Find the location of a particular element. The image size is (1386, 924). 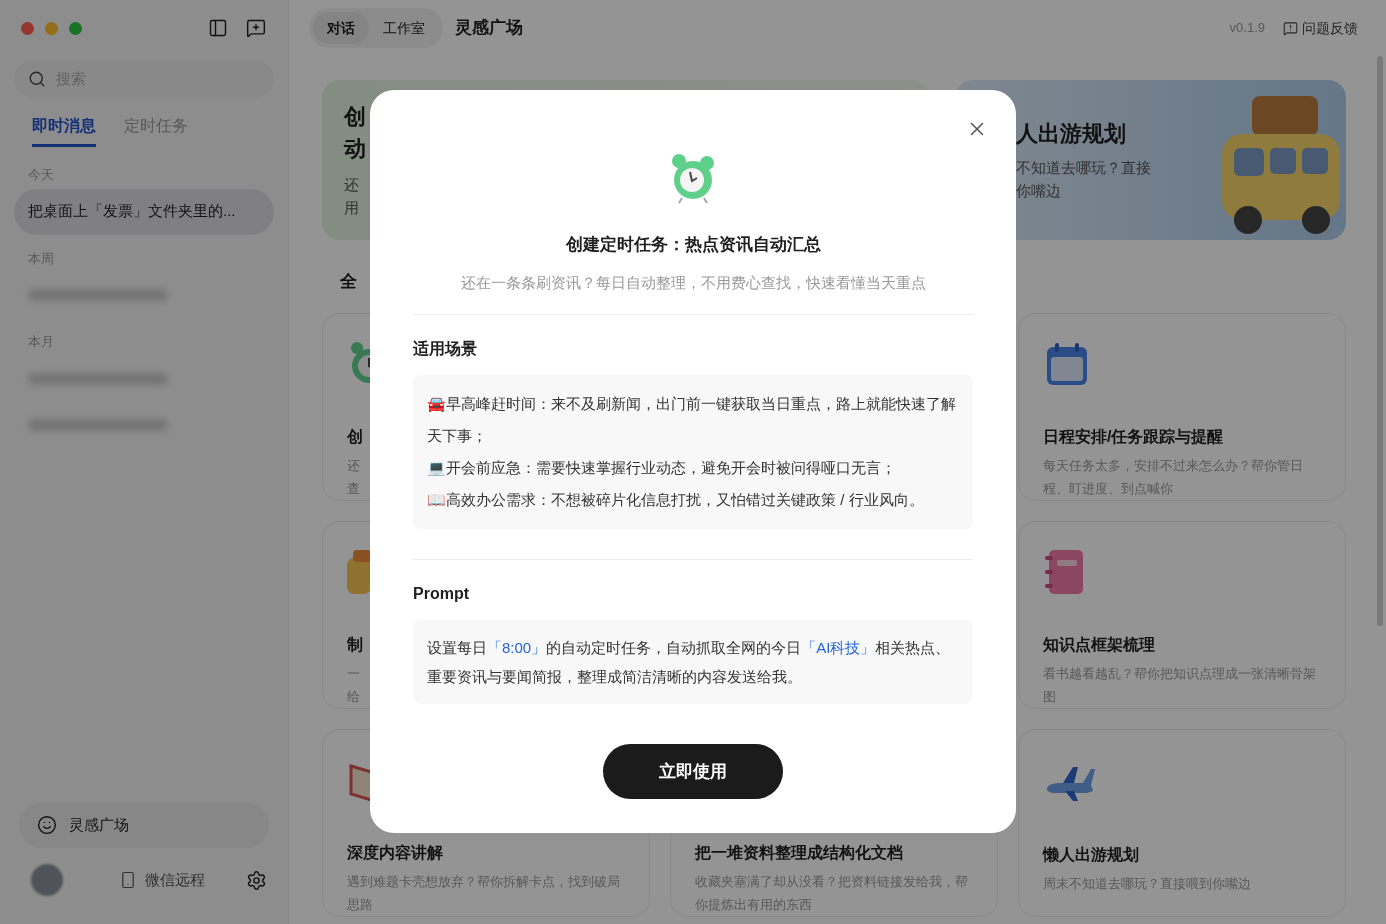

remote-button: 微信远程 is located at coordinates (162, 880).